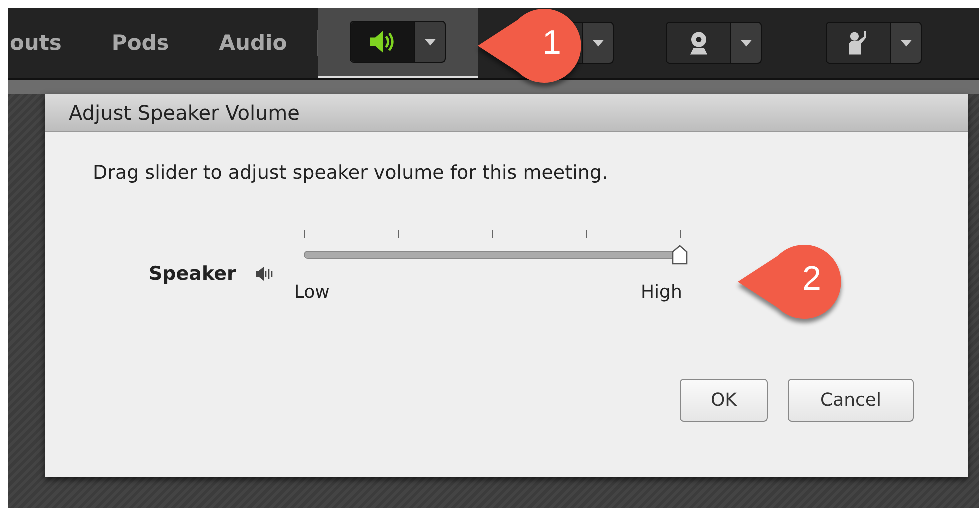 Image resolution: width=979 pixels, height=508 pixels. What do you see at coordinates (141, 43) in the screenshot?
I see `menu-item: Pods` at bounding box center [141, 43].